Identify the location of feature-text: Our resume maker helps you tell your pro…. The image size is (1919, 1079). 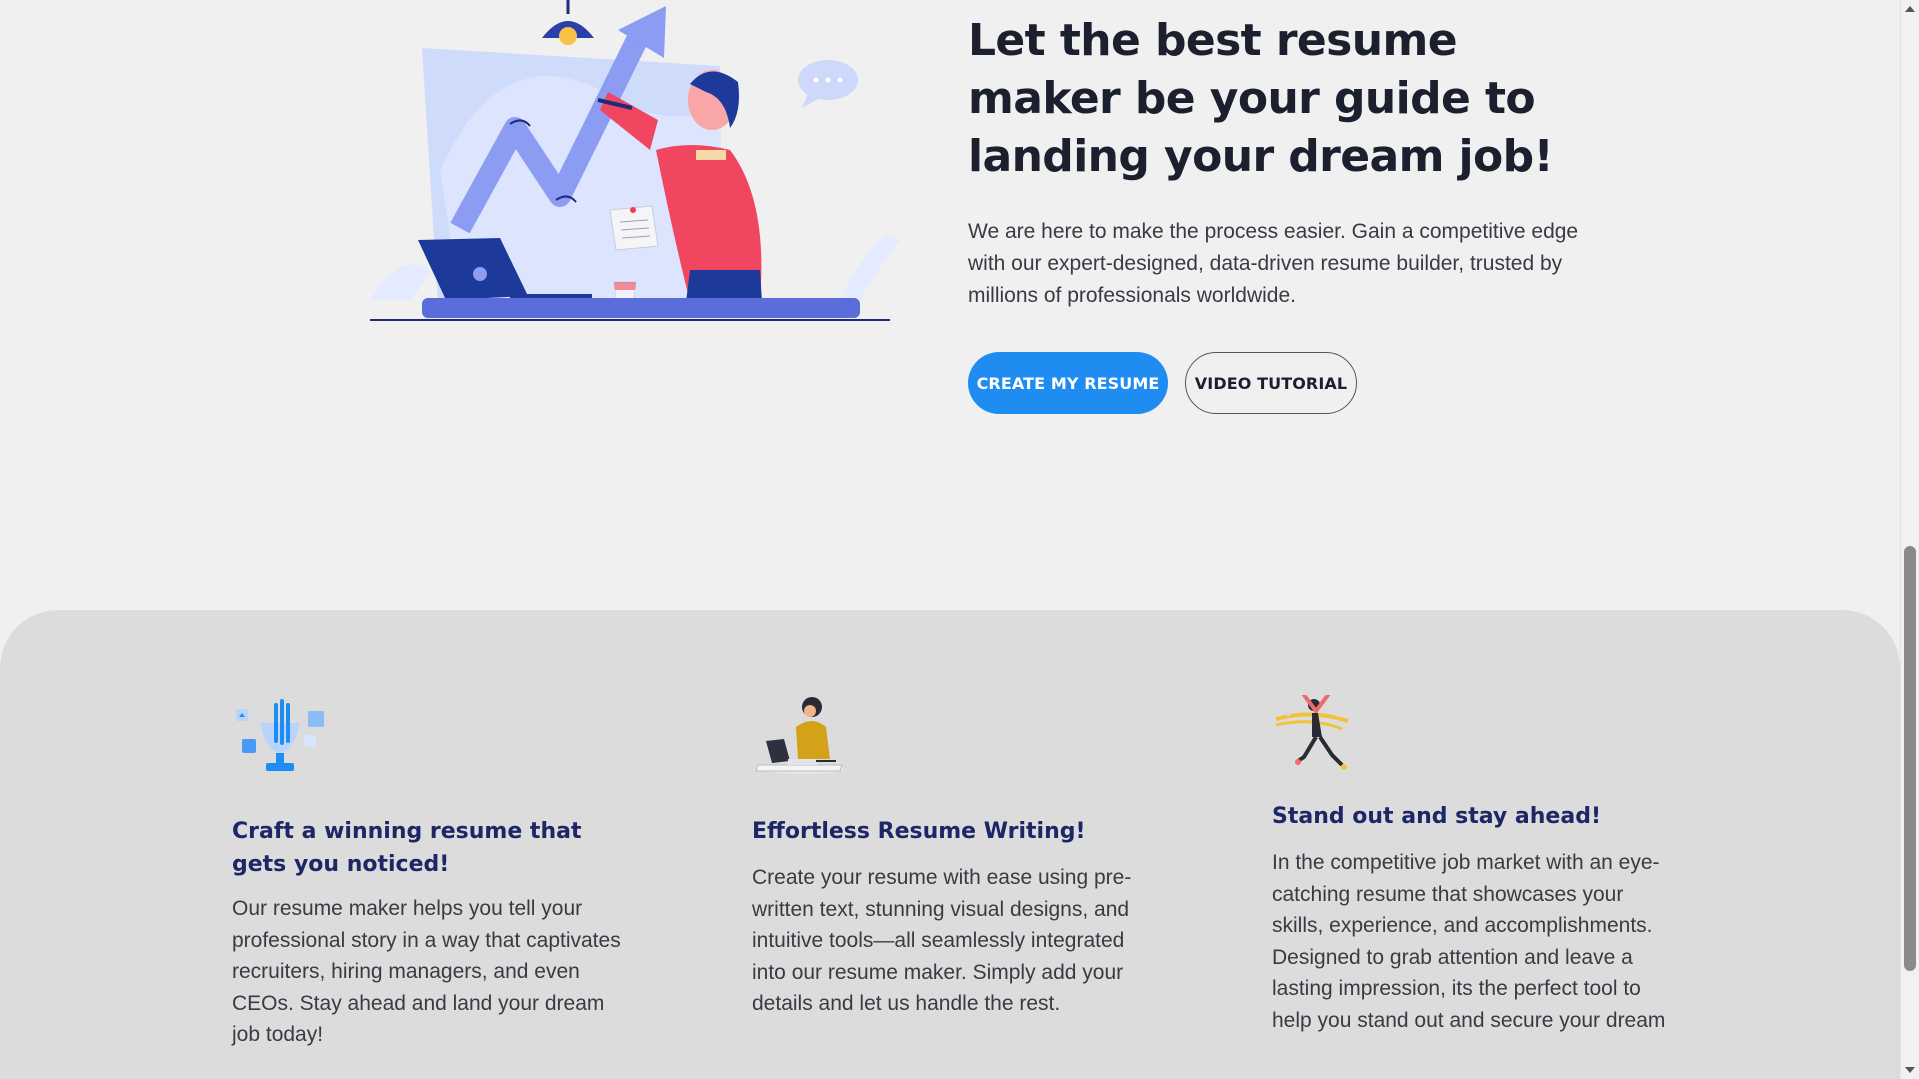
(426, 971).